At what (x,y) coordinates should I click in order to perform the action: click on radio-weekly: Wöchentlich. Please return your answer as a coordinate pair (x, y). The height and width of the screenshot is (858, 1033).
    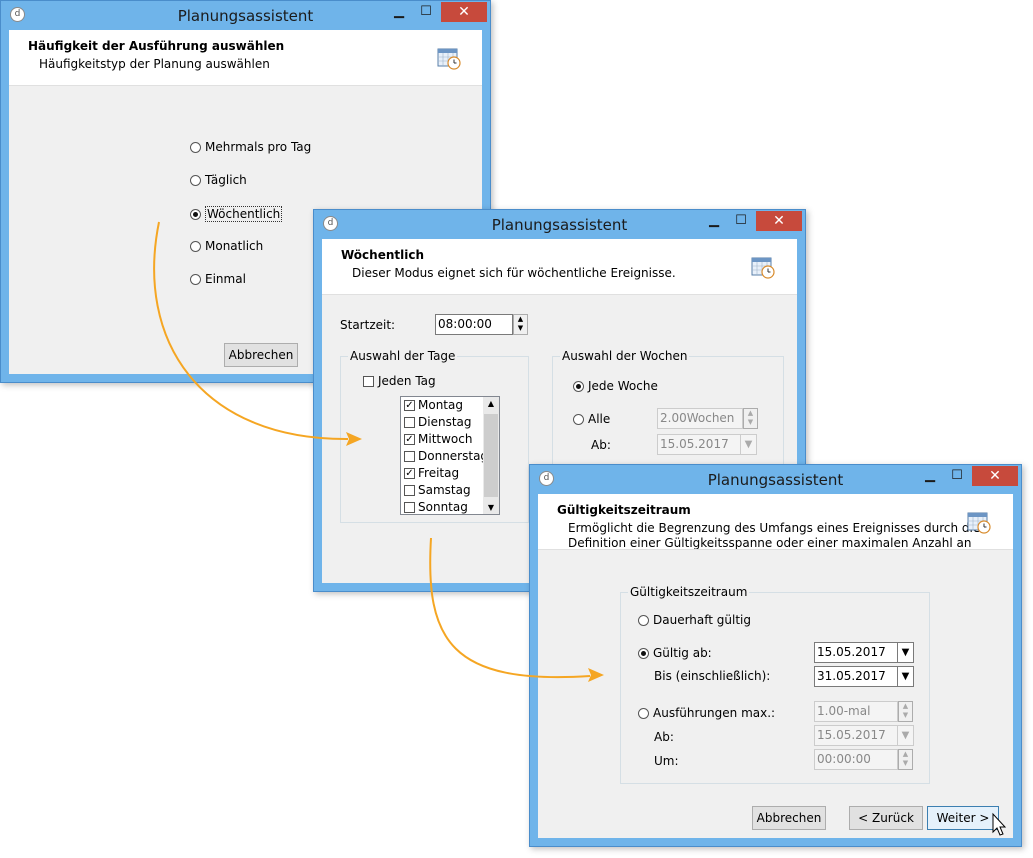
    Looking at the image, I should click on (236, 214).